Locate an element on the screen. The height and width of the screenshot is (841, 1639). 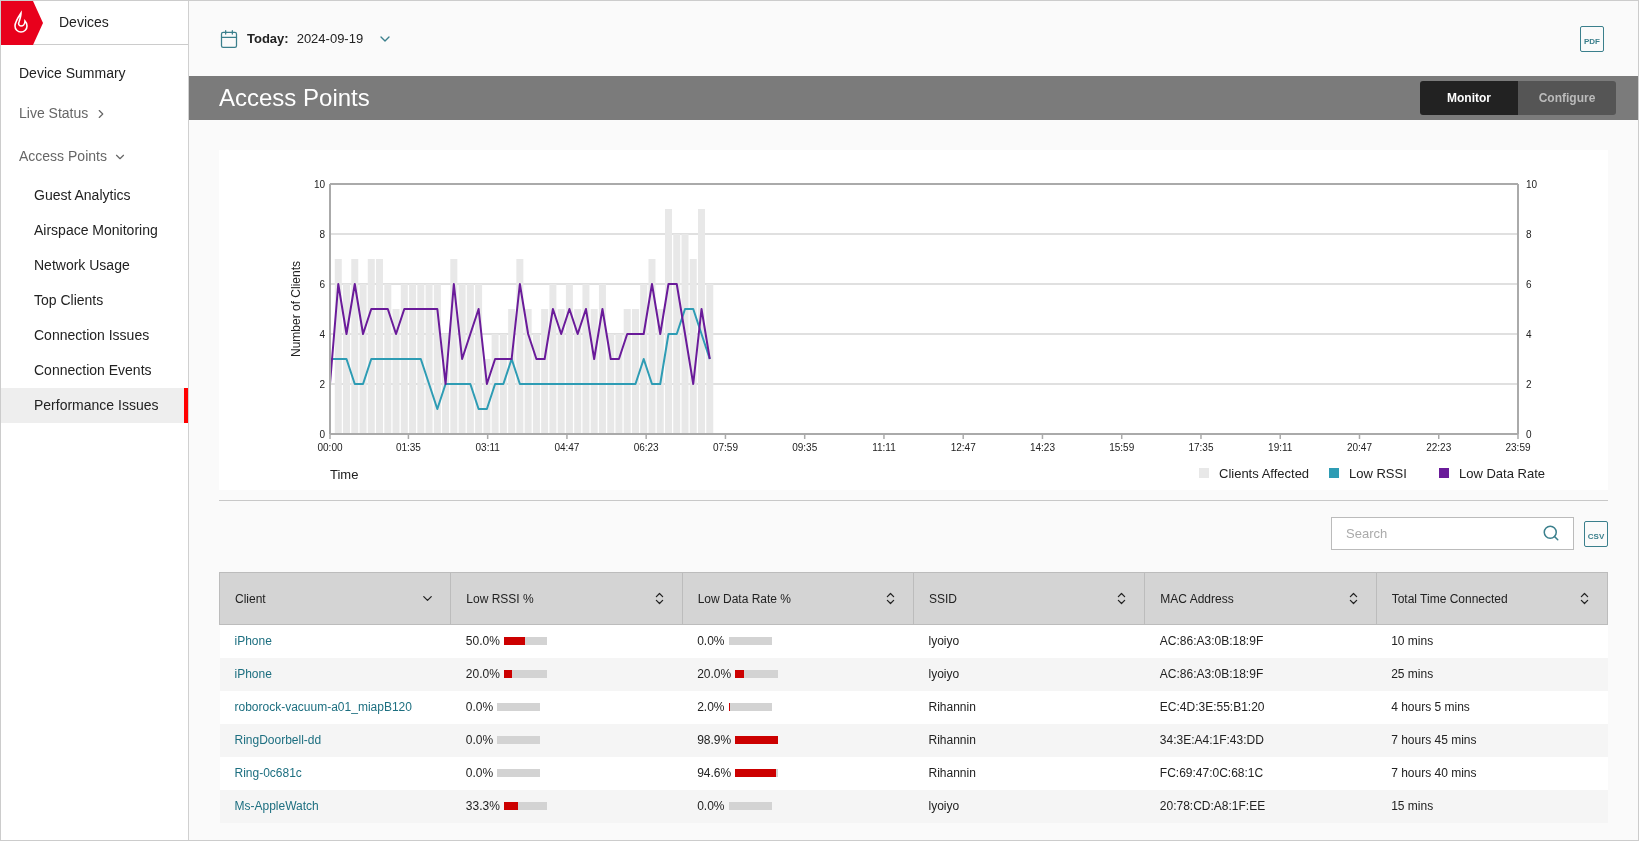
percent-text: 33.3% is located at coordinates (482, 806).